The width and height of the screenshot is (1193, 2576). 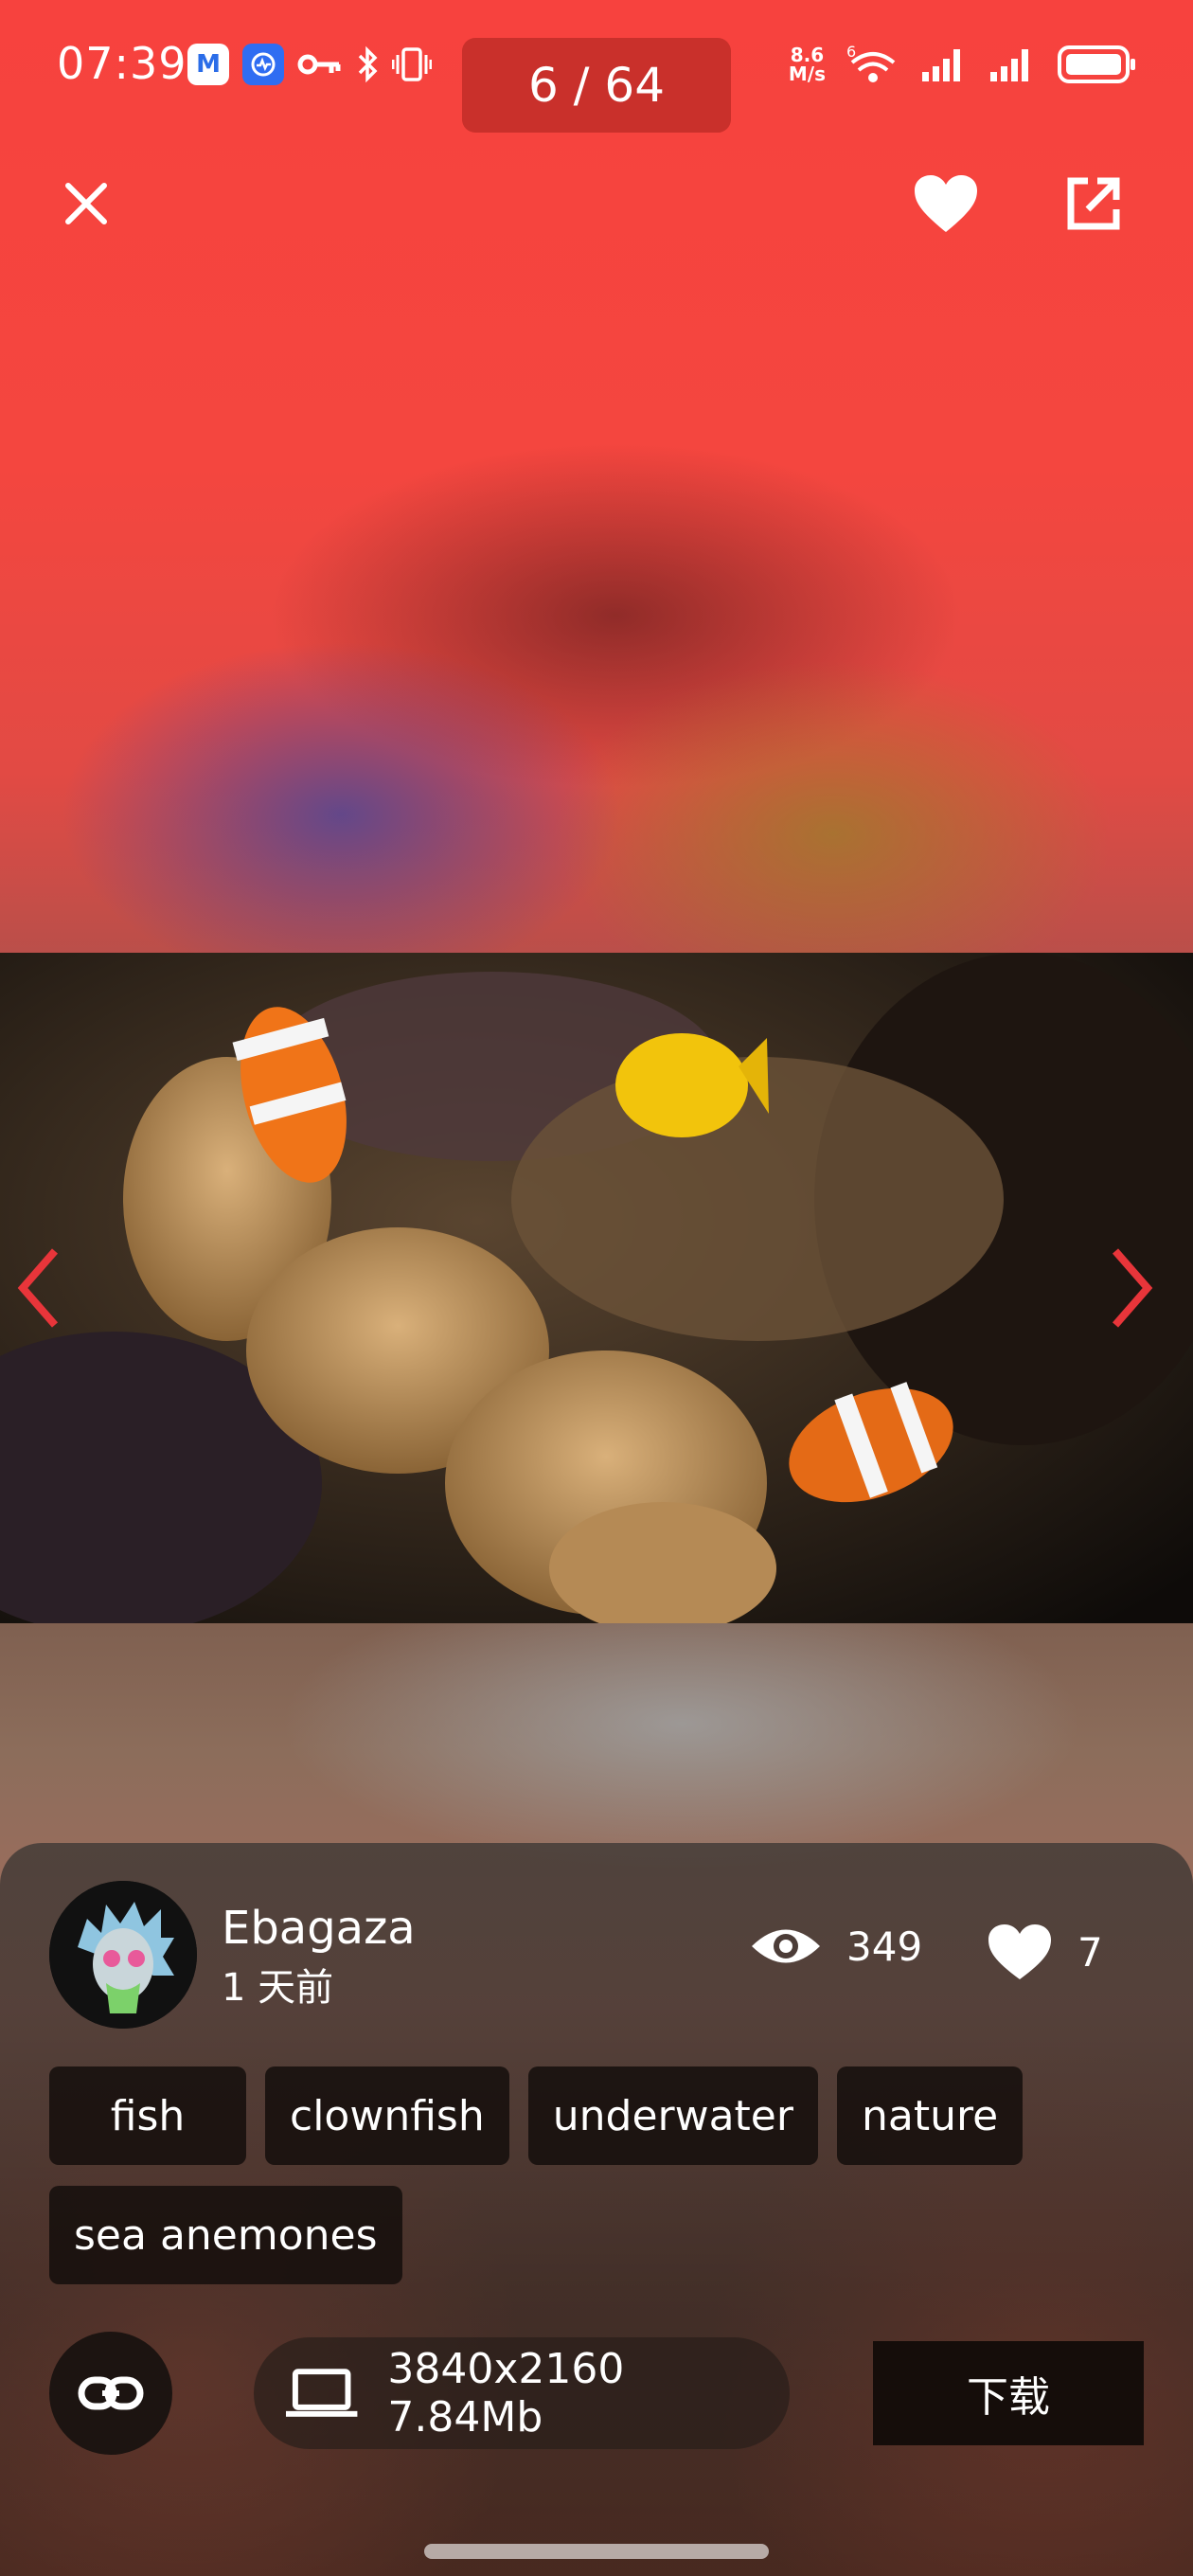 I want to click on chevron-left-icon, so click(x=38, y=1288).